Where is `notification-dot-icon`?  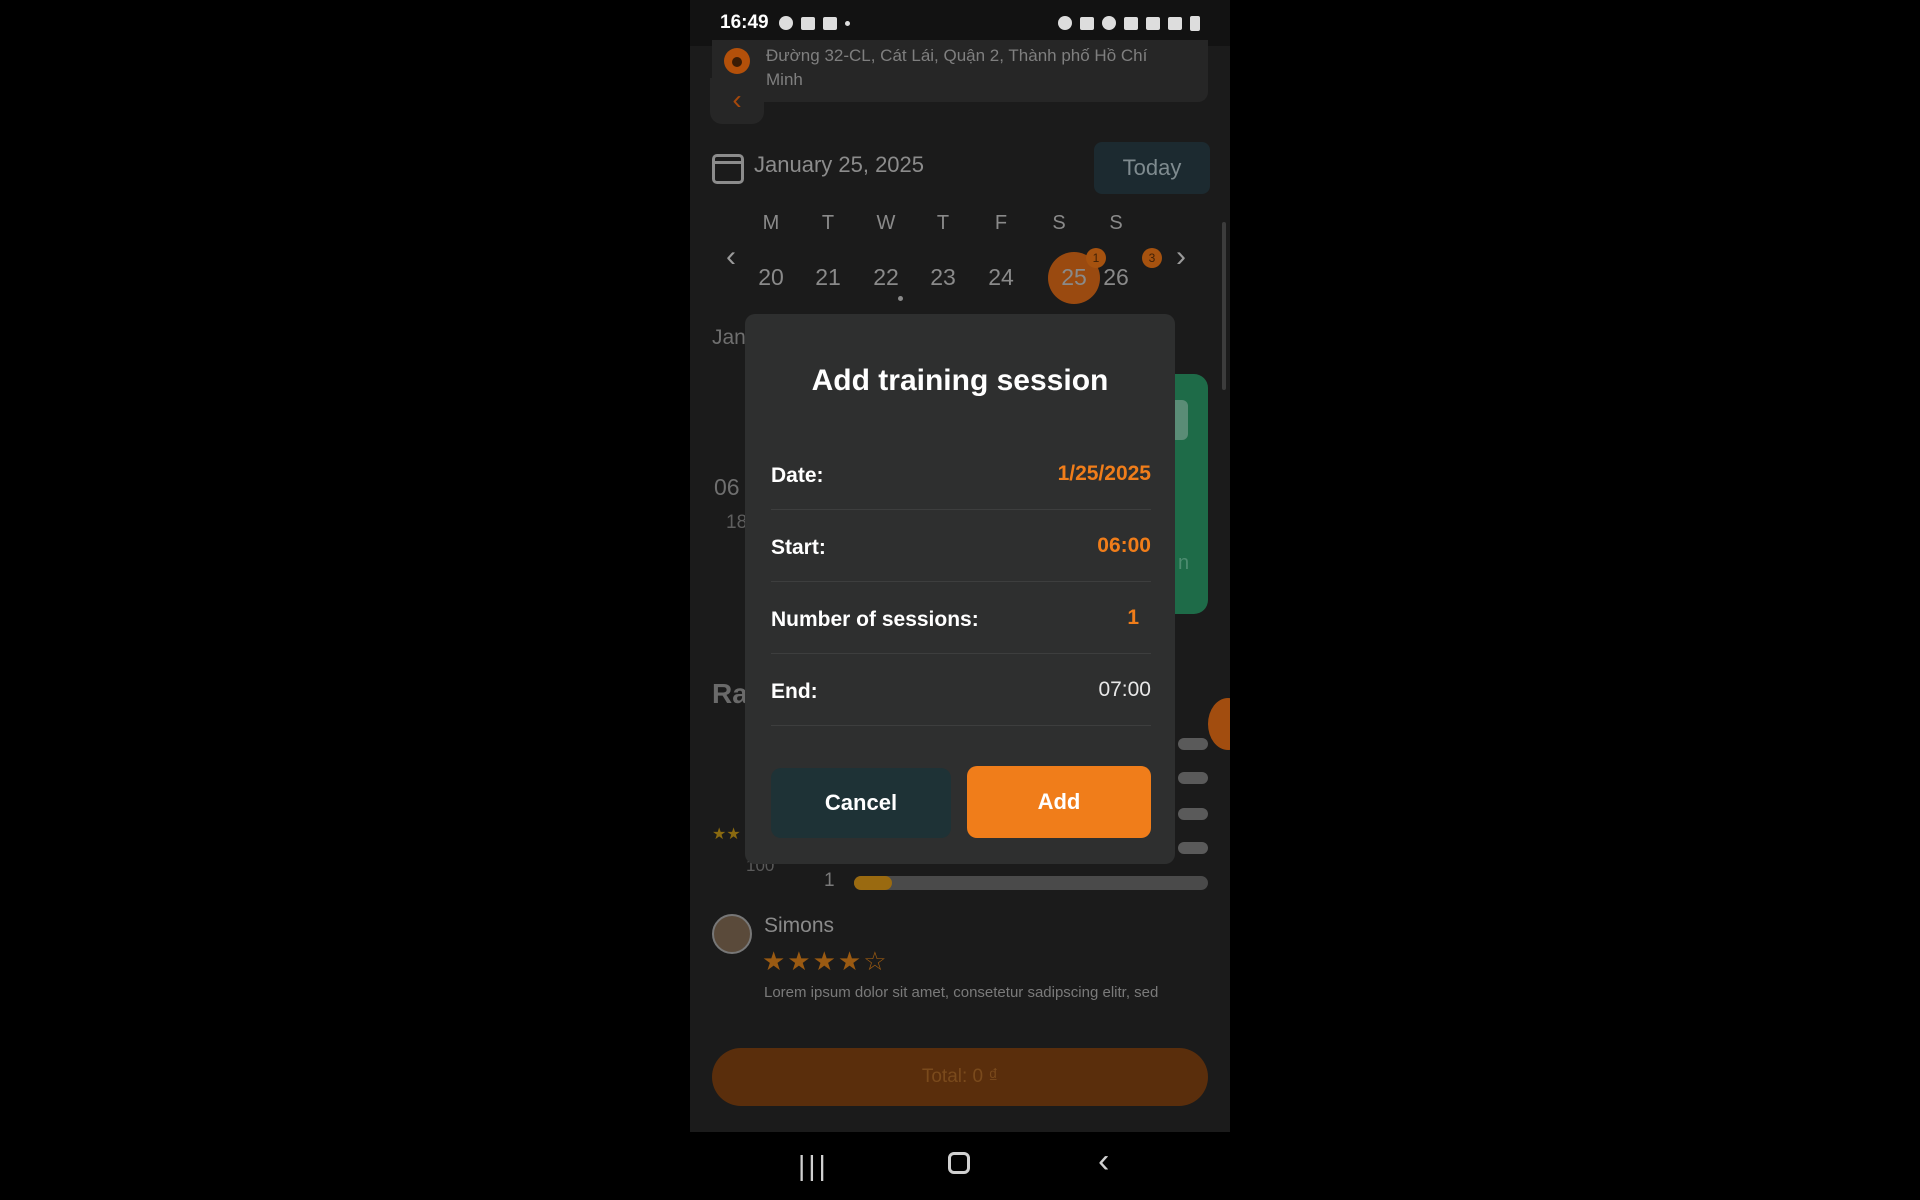 notification-dot-icon is located at coordinates (847, 23).